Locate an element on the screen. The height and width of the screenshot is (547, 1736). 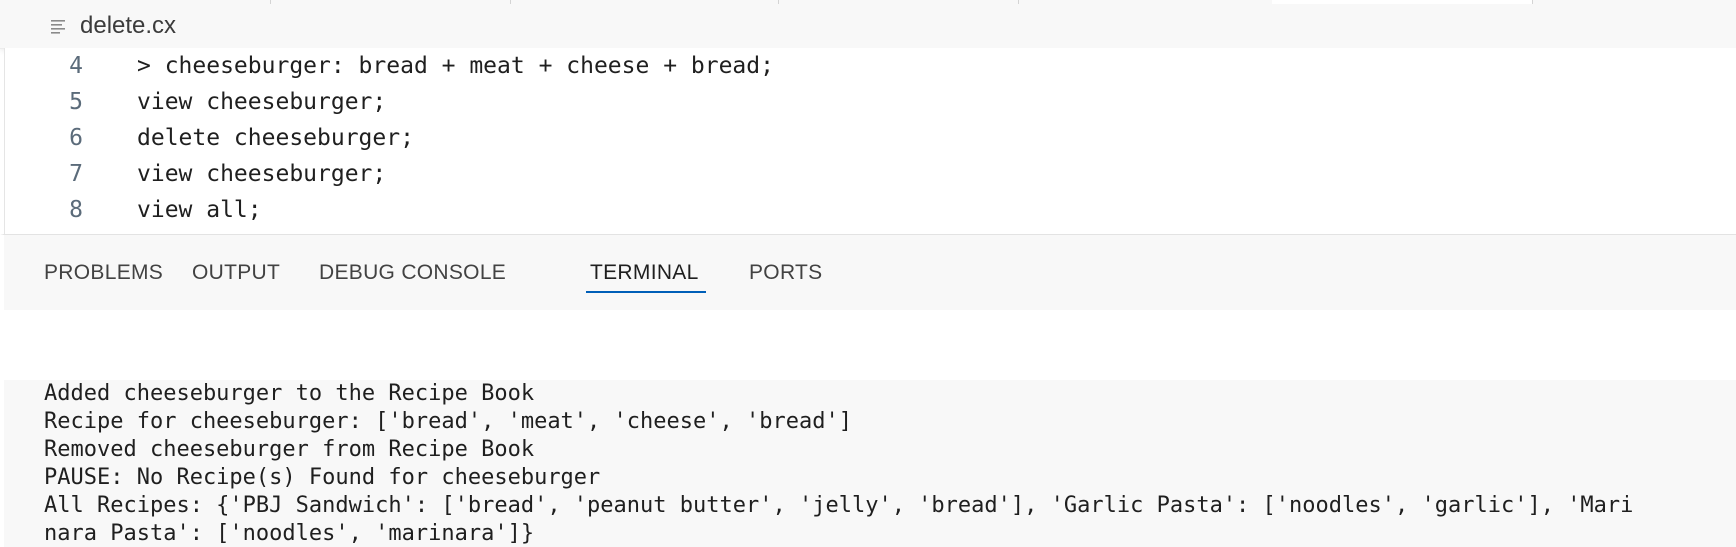
code-line: 6 delete cheeseburger; is located at coordinates (209, 138).